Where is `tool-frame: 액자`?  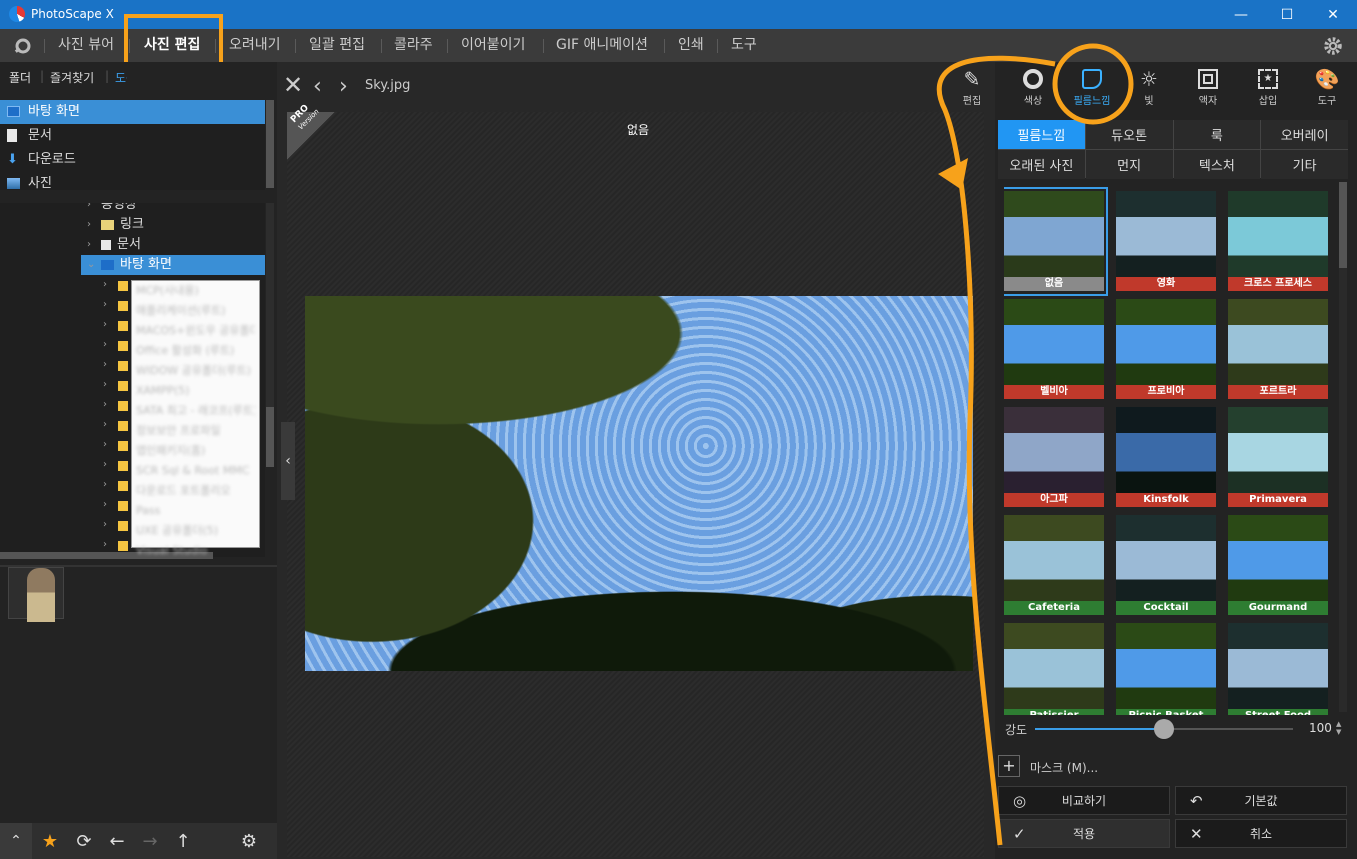
tool-frame: 액자 is located at coordinates (1208, 86).